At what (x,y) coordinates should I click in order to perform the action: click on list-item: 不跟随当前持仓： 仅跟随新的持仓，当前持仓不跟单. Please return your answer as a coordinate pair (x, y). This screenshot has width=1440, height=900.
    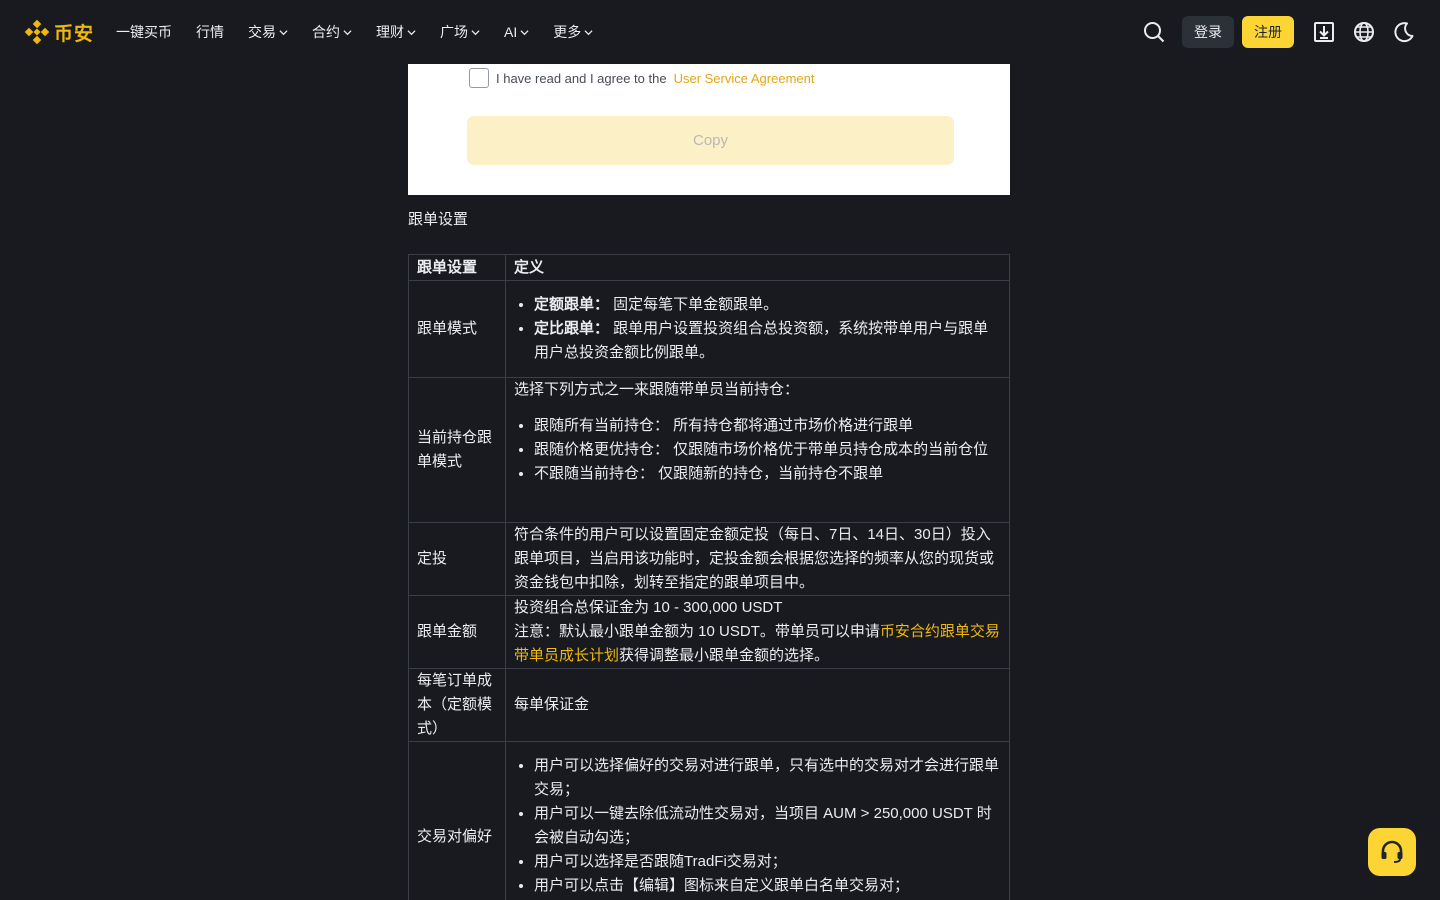
    Looking at the image, I should click on (767, 474).